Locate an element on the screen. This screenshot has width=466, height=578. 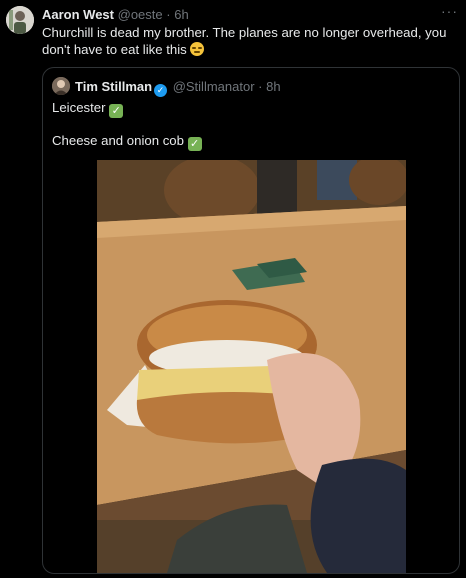
tweet-header: Aaron West @oeste · 6h is located at coordinates (115, 15).